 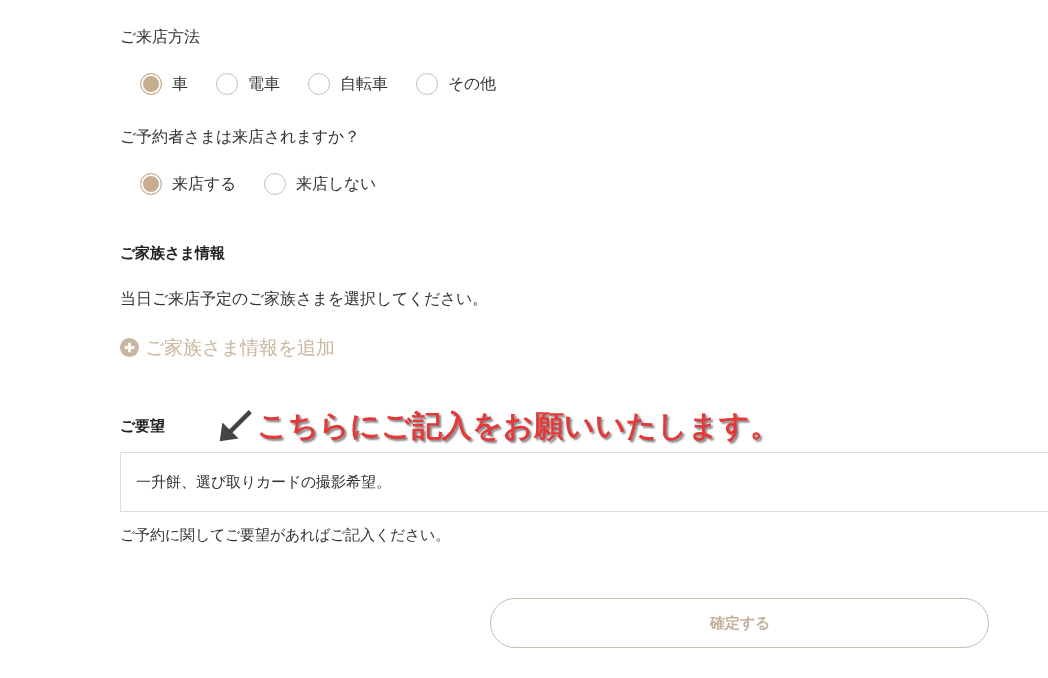 What do you see at coordinates (584, 482) in the screenshot?
I see `request-field: 一升餅、選び取りカードの撮影希望。` at bounding box center [584, 482].